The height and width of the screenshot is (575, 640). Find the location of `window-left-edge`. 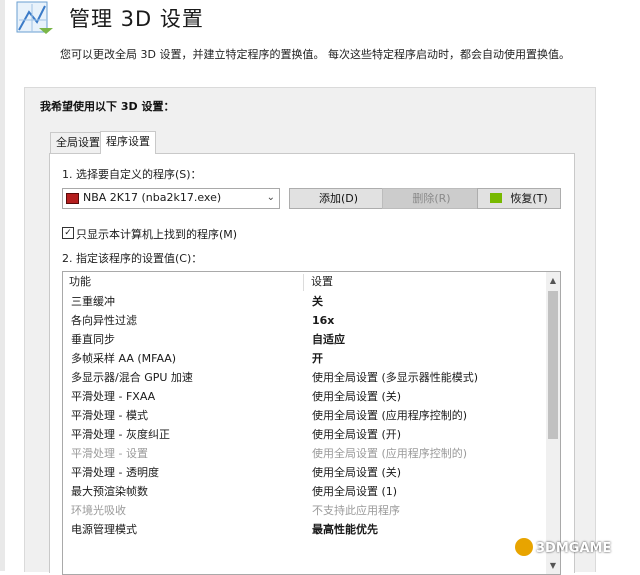

window-left-edge is located at coordinates (2, 285).